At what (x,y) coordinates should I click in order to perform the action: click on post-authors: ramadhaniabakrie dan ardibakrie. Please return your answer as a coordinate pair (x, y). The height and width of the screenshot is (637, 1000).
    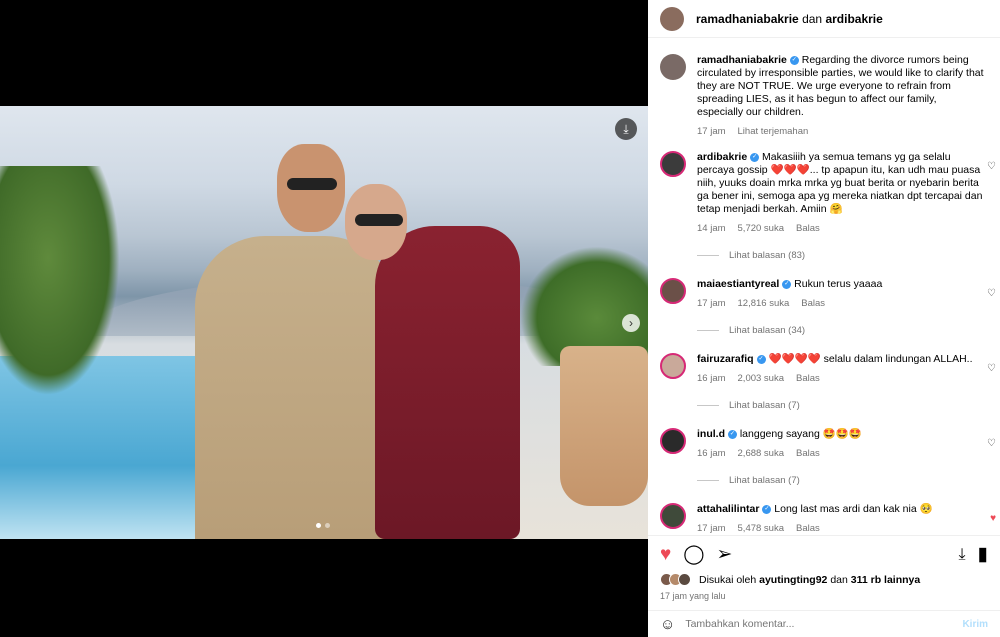
    Looking at the image, I should click on (789, 19).